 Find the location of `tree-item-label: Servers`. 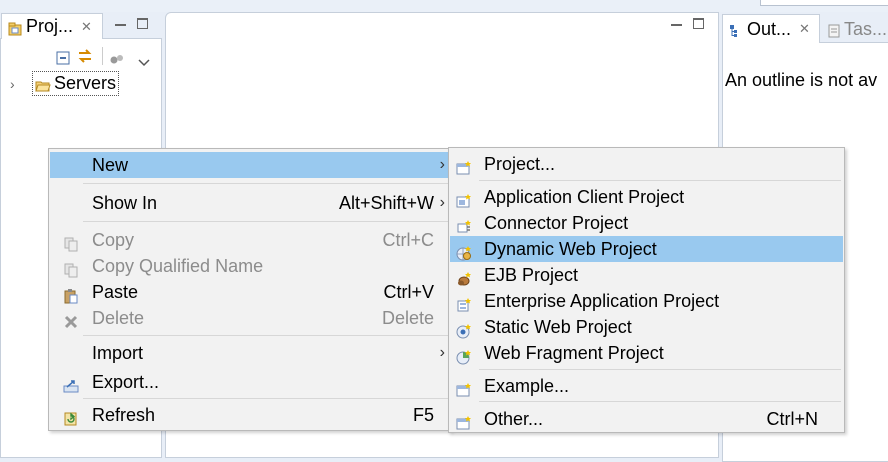

tree-item-label: Servers is located at coordinates (85, 83).